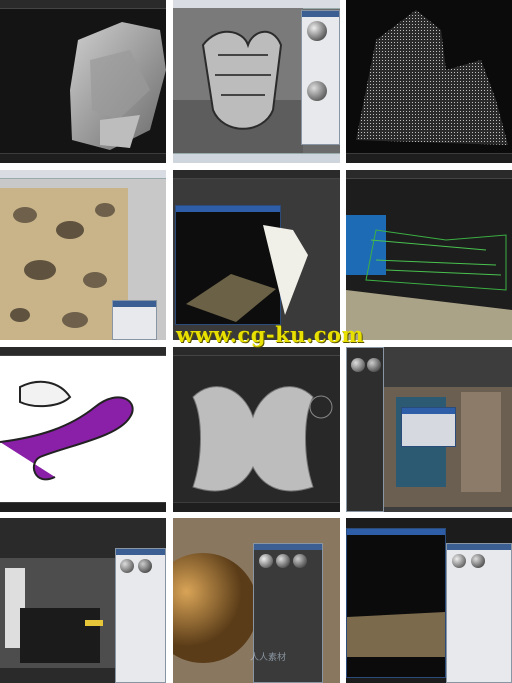 The image size is (512, 683). Describe the element at coordinates (83, 255) in the screenshot. I see `tile-rock-texture-photoshop` at that location.